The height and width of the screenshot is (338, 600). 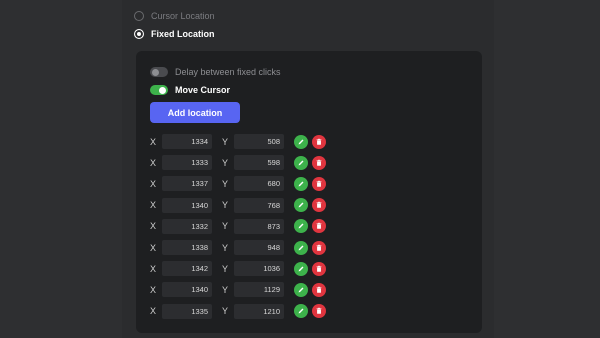 What do you see at coordinates (259, 226) in the screenshot?
I see `y-coordinate-field: 873` at bounding box center [259, 226].